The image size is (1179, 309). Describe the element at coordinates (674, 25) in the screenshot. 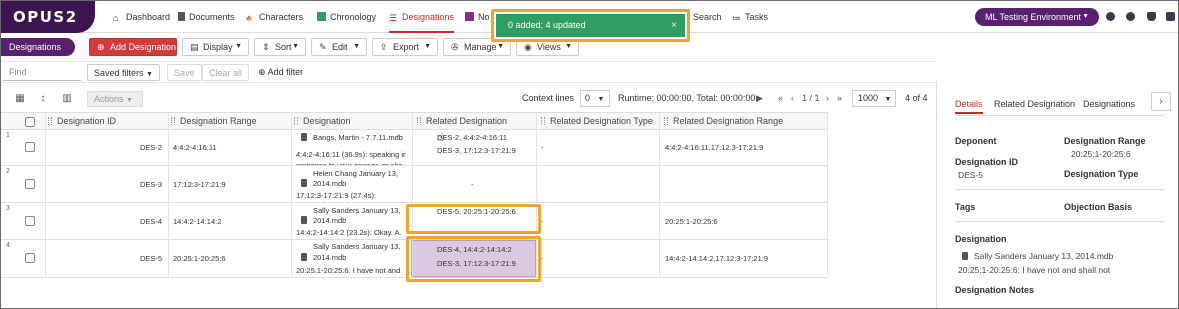

I see `close-icon: ×` at that location.